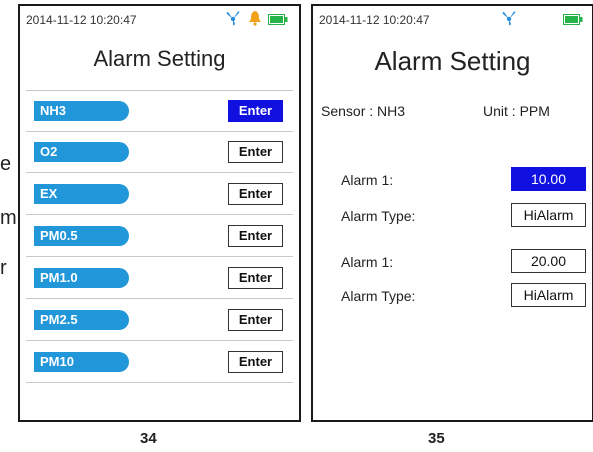  I want to click on sensor-label: PM1.0, so click(81, 278).